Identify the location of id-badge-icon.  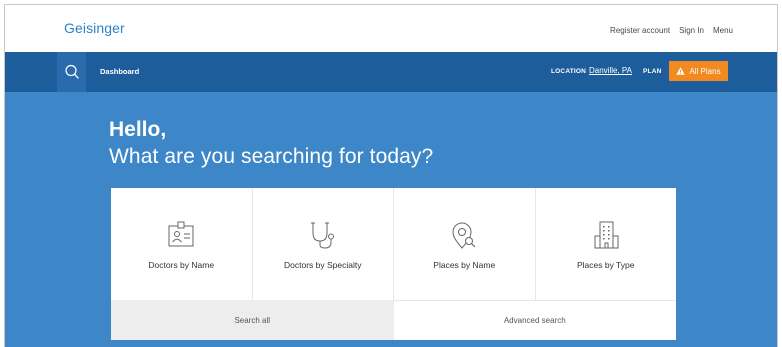
(181, 234).